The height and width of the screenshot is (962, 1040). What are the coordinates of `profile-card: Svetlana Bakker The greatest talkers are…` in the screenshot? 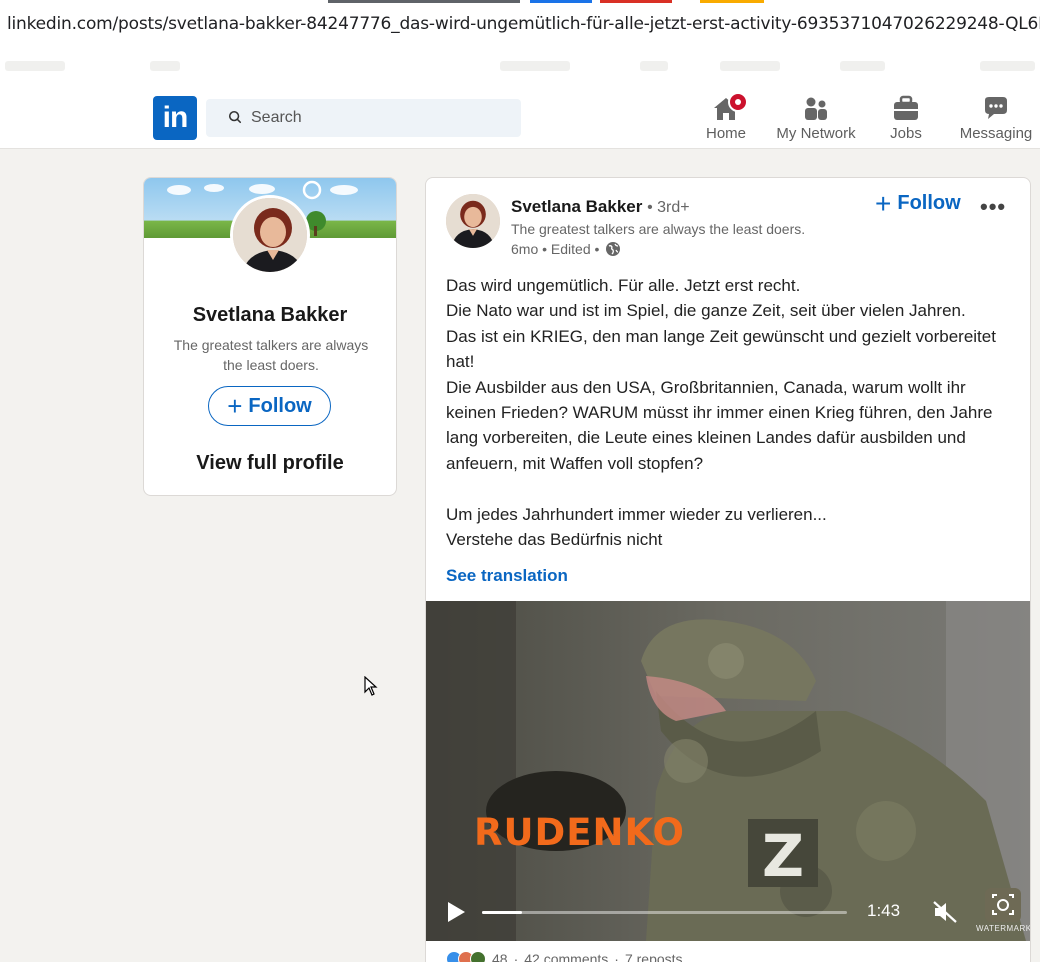 It's located at (270, 336).